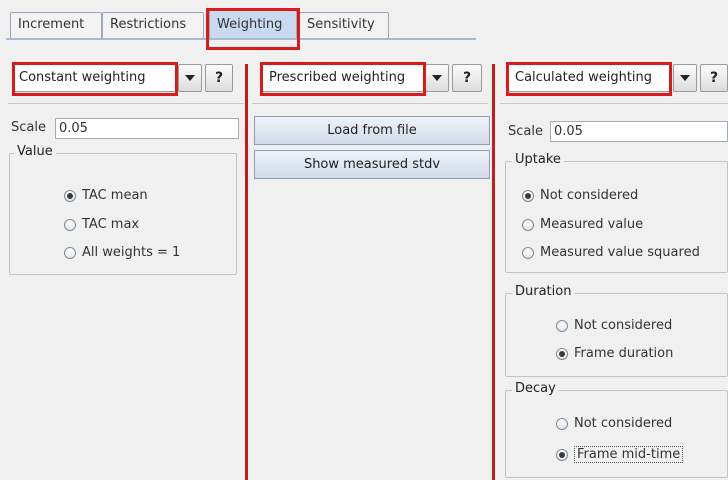 The width and height of the screenshot is (728, 480). I want to click on help-button-left: ?, so click(219, 78).